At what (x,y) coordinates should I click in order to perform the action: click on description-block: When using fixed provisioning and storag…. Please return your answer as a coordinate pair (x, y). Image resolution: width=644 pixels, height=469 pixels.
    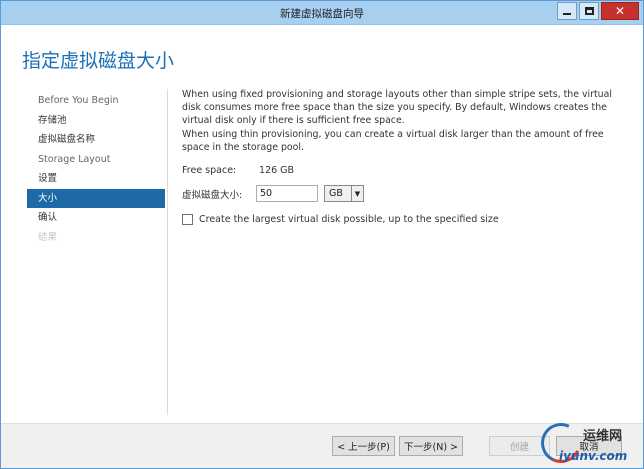
    Looking at the image, I should click on (402, 121).